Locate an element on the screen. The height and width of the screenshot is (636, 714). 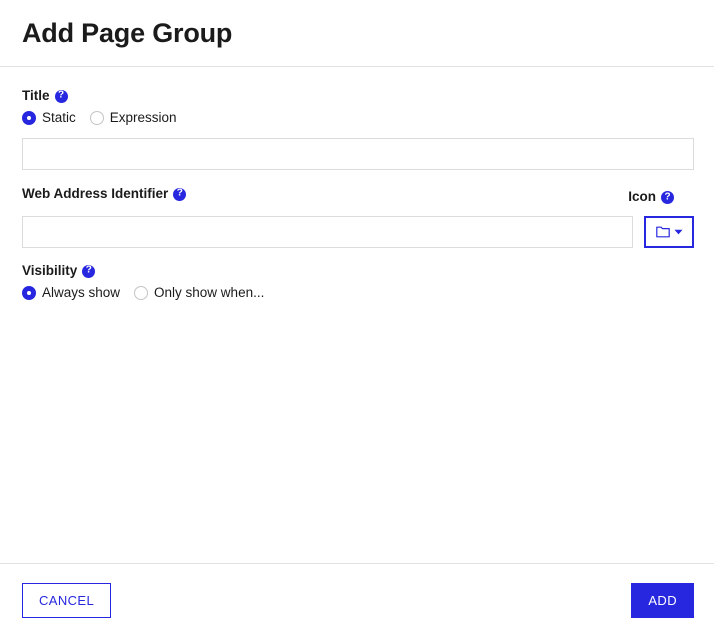
visibility-help-icon: ? is located at coordinates (89, 271).